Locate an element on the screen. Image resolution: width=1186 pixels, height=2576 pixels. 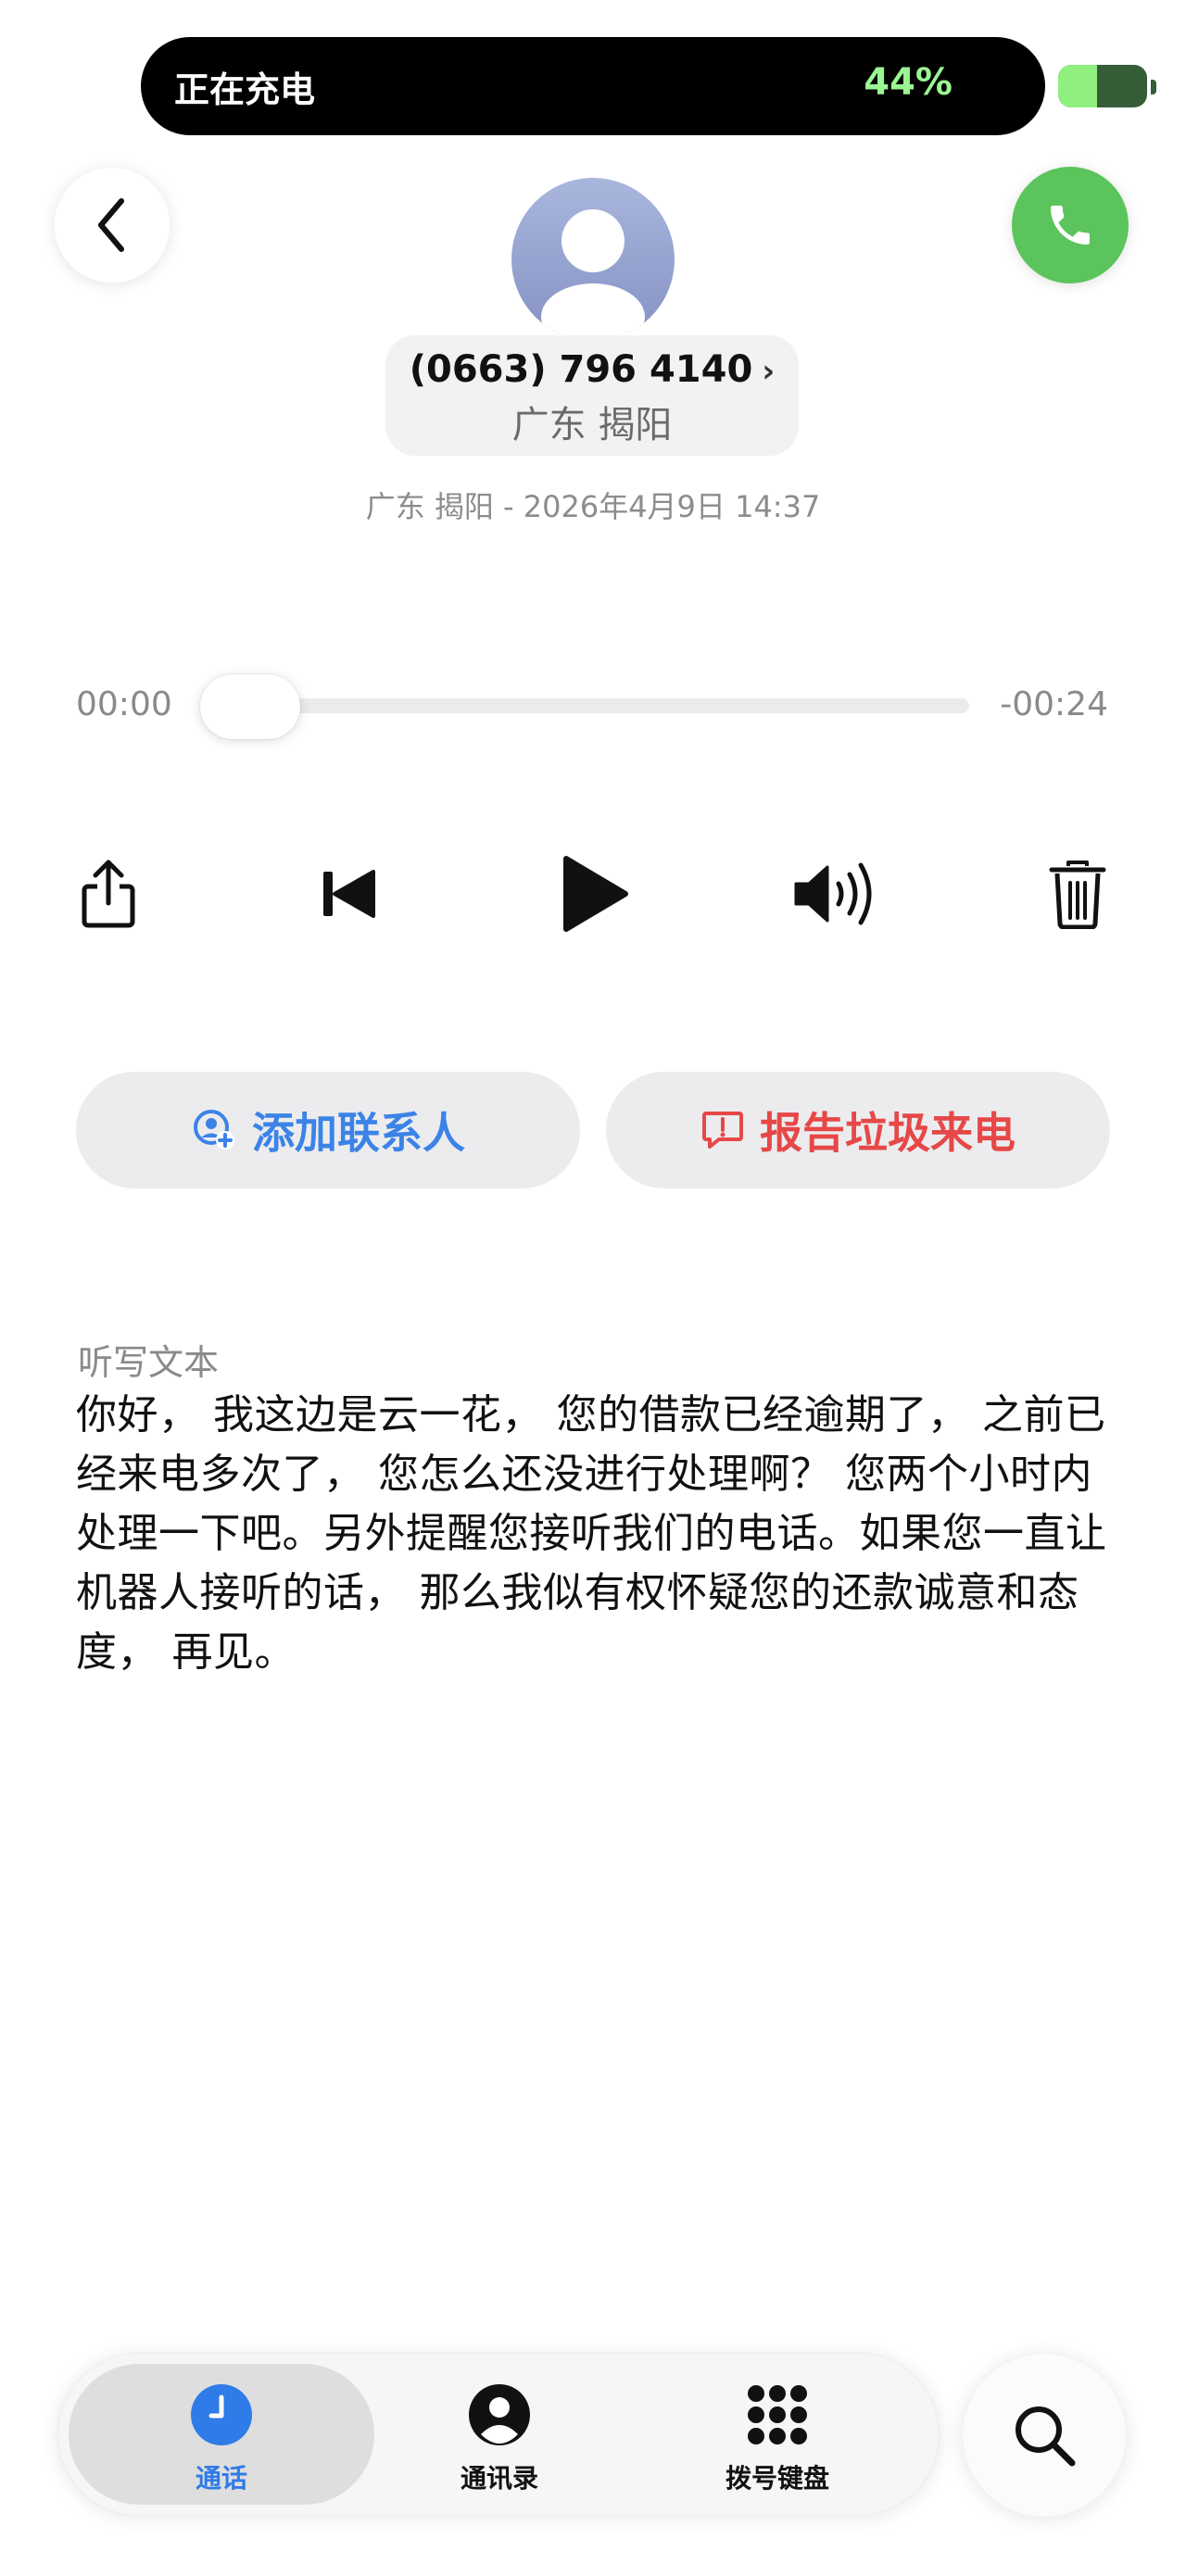
tab-calls-label: 通话 is located at coordinates (221, 2478).